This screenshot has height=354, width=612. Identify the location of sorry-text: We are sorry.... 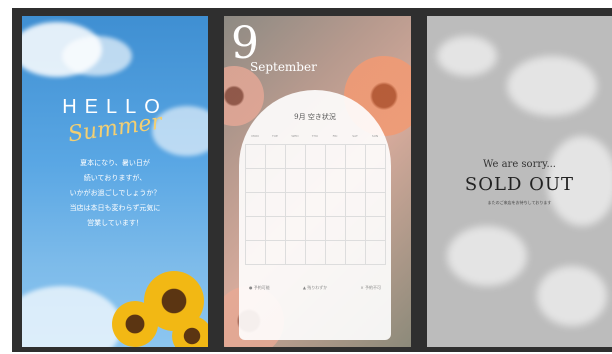
(519, 164).